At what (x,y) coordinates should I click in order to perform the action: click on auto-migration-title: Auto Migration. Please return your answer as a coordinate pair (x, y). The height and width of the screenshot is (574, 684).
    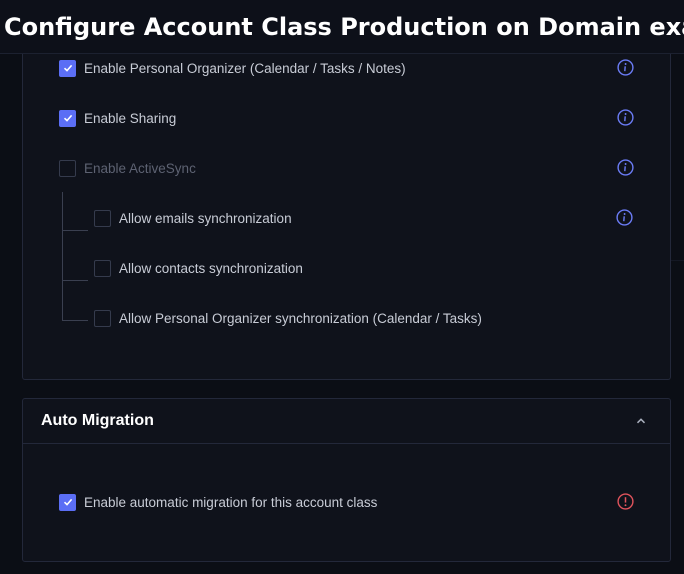
    Looking at the image, I should click on (97, 420).